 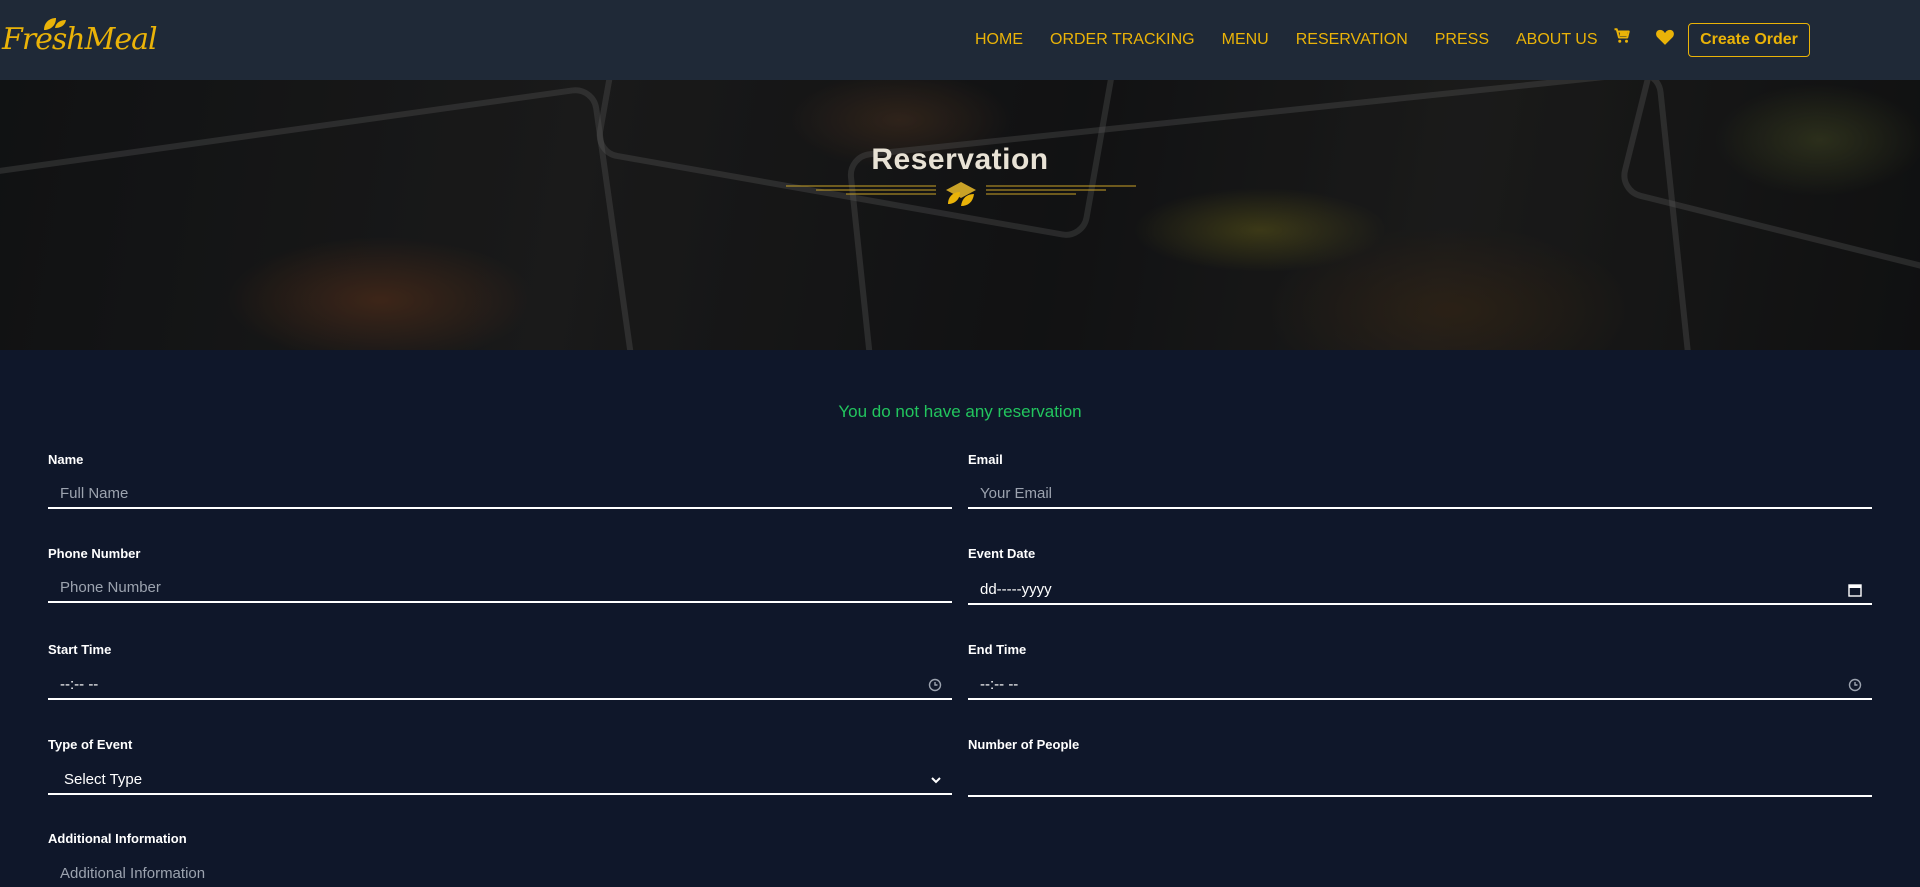 What do you see at coordinates (961, 194) in the screenshot?
I see `leaf-divider-icon` at bounding box center [961, 194].